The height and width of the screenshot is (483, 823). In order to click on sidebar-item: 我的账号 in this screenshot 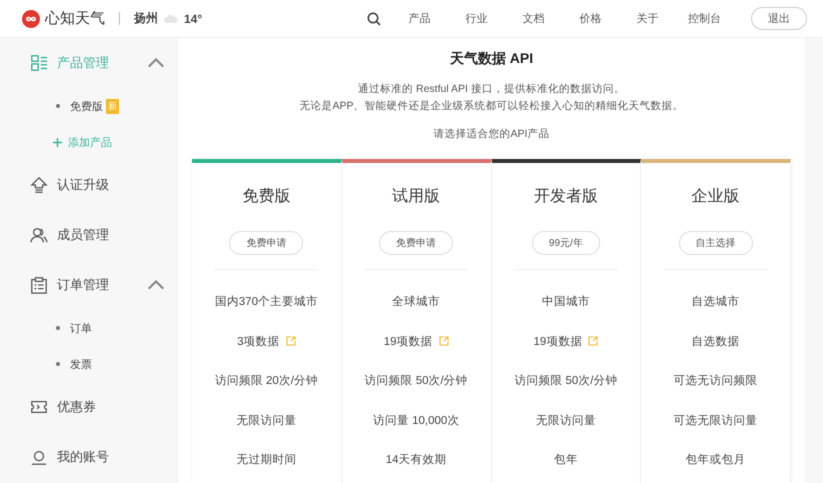, I will do `click(87, 457)`.